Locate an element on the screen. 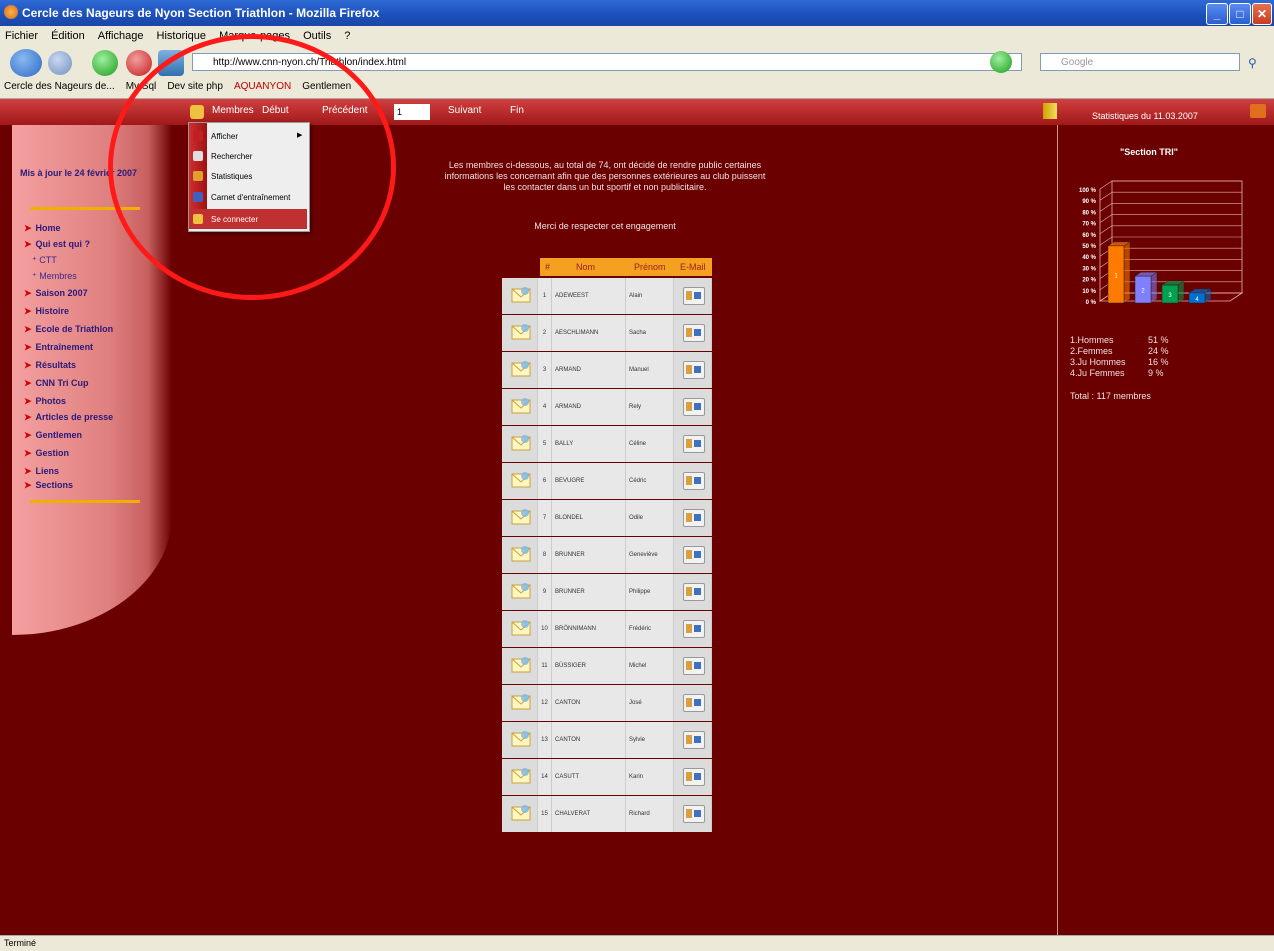  sidebar-item-entrainement: ➤ Entraînement is located at coordinates (58, 347).